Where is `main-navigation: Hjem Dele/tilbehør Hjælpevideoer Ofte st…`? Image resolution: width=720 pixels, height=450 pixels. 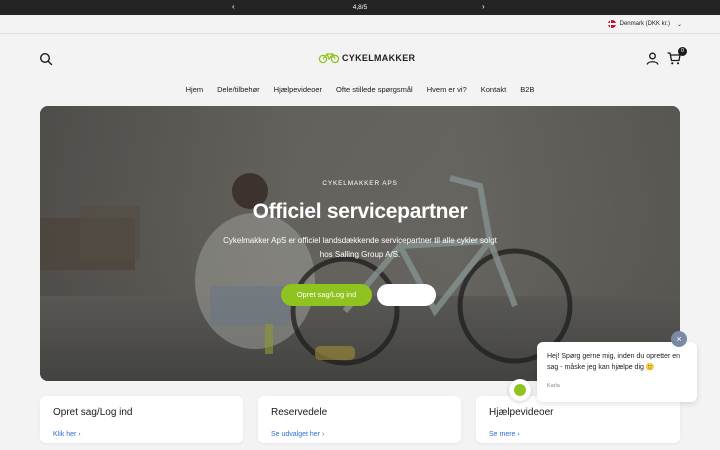 main-navigation: Hjem Dele/tilbehør Hjælpevideoer Ofte st… is located at coordinates (360, 89).